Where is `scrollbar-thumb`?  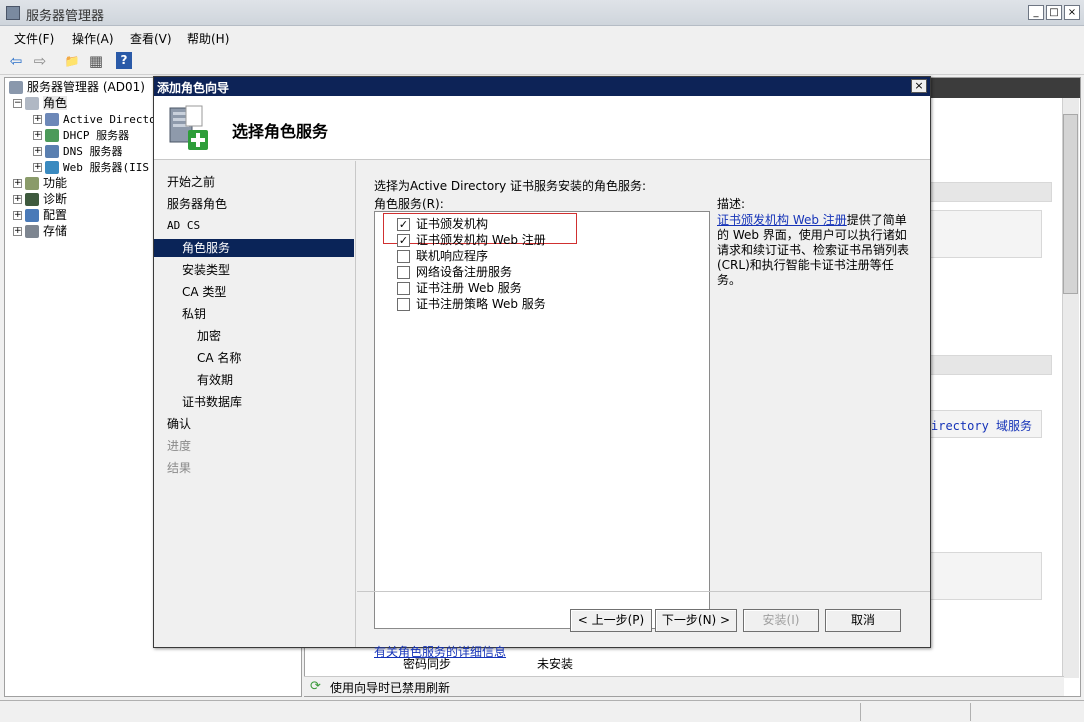 scrollbar-thumb is located at coordinates (1070, 204).